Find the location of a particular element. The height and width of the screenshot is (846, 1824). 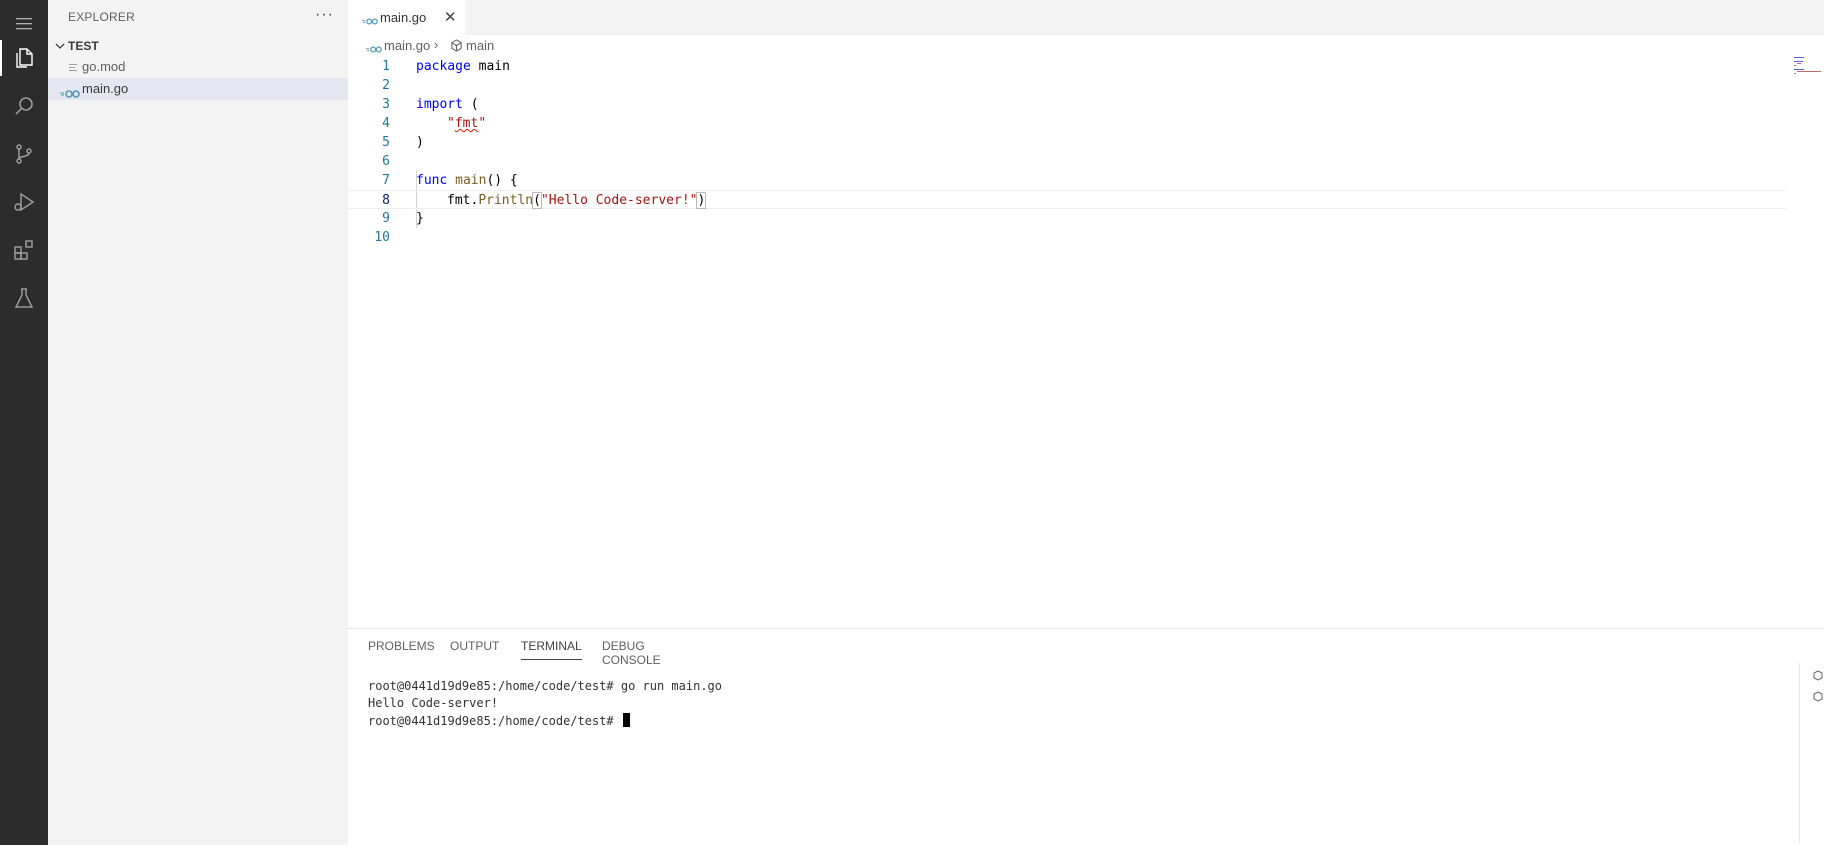

file-icon is located at coordinates (73, 70).